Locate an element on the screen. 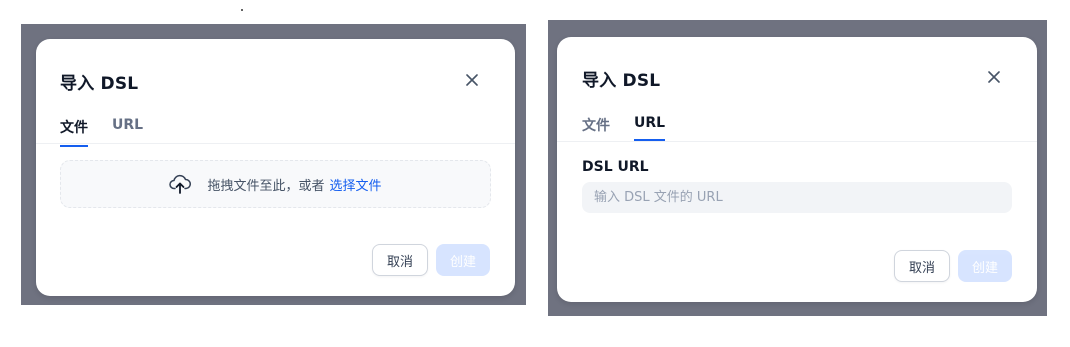 This screenshot has width=1070, height=347. select-file-link: 选择文件 is located at coordinates (356, 184).